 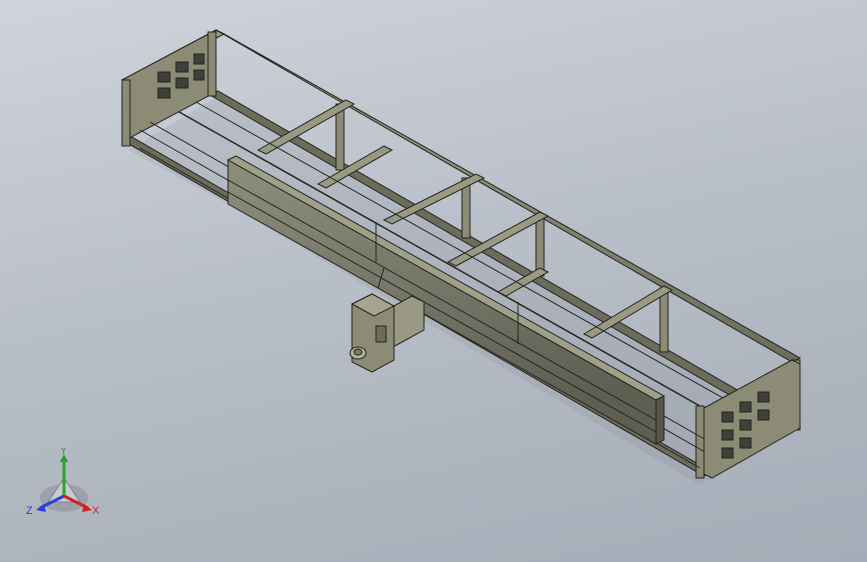 I want to click on axis-triad: Y Z X, so click(x=63, y=482).